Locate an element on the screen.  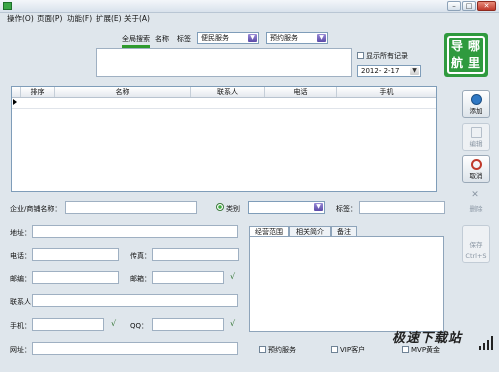
column-header-contact: 联系人 is located at coordinates (228, 92).